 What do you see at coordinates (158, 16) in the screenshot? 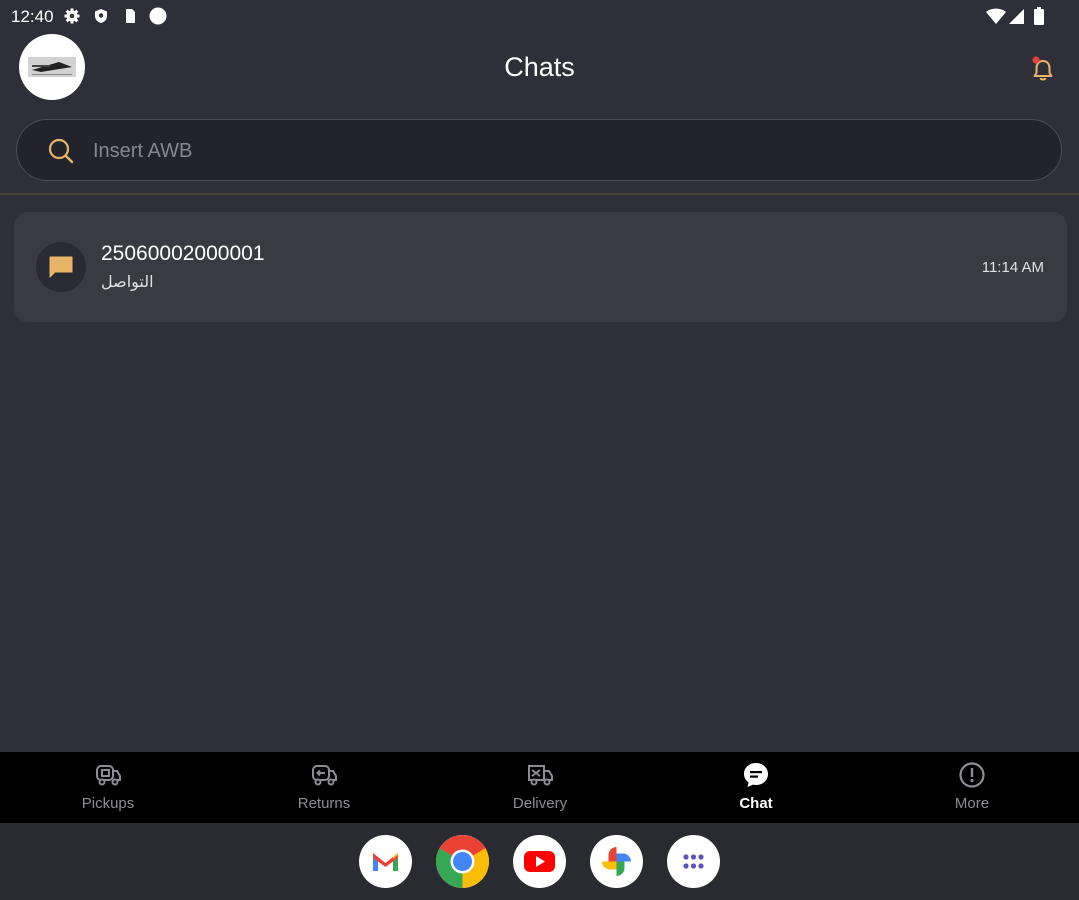
I see `circle-status-icon` at bounding box center [158, 16].